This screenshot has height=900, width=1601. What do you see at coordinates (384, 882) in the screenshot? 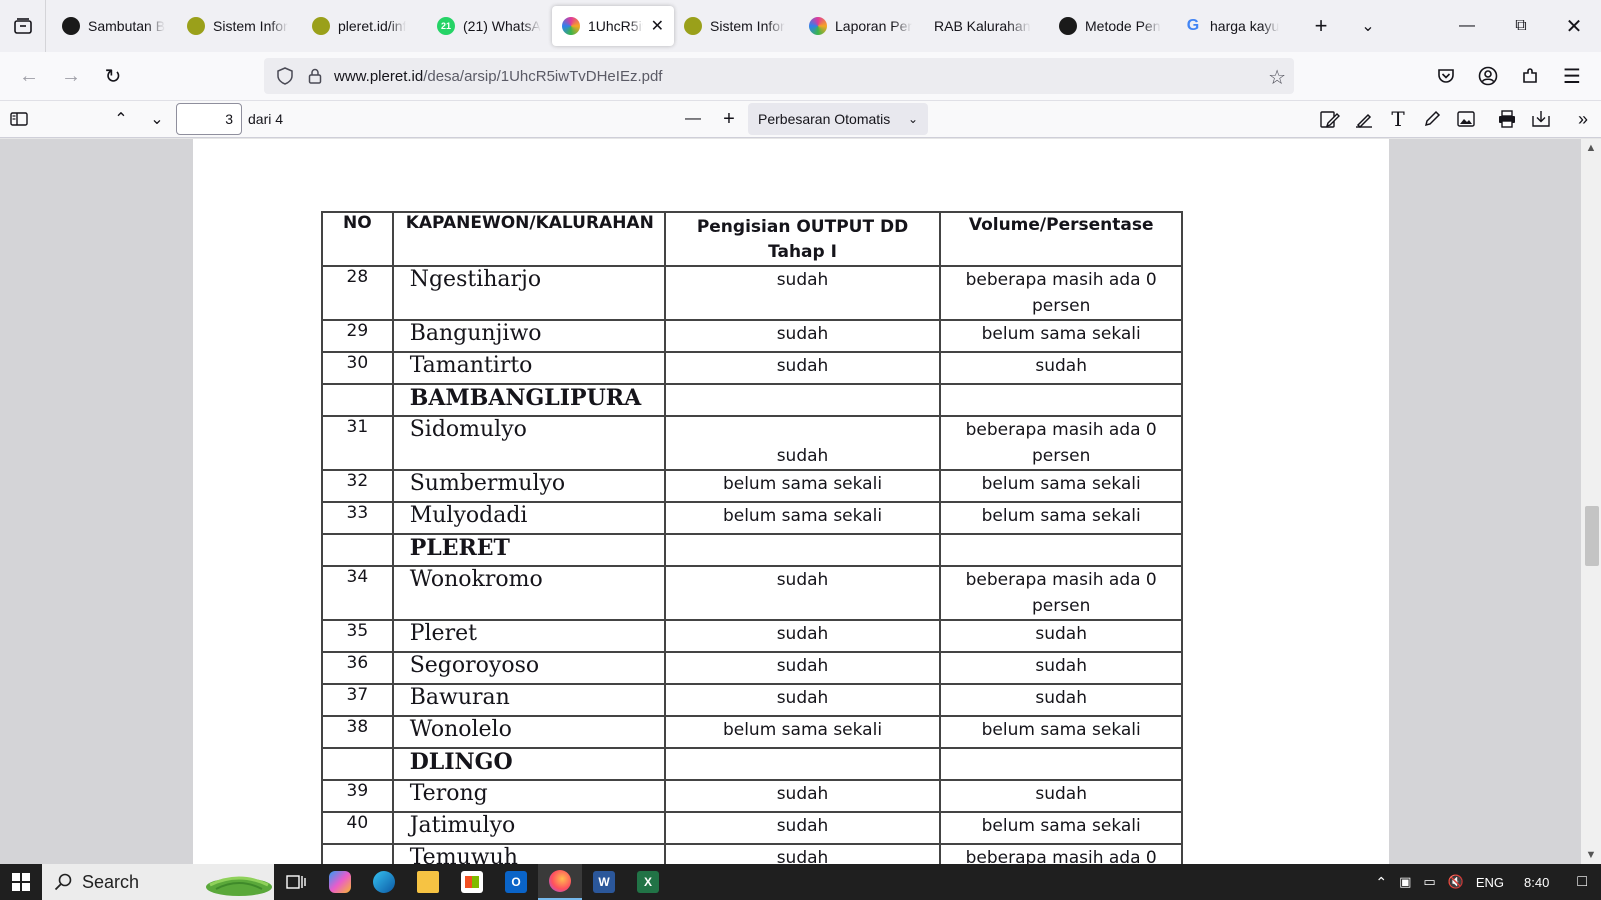
I see `edge-button` at bounding box center [384, 882].